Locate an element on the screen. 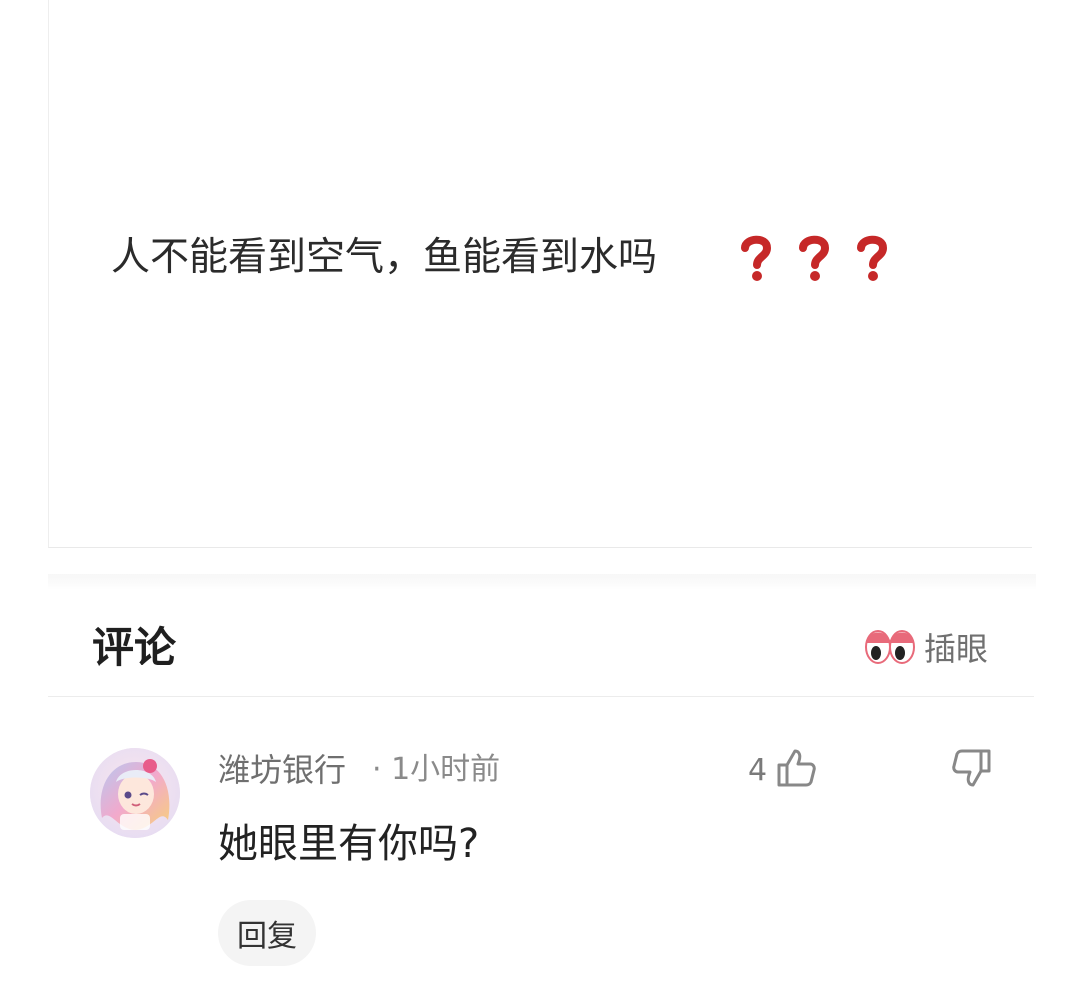  peek-label: 插眼 is located at coordinates (956, 649).